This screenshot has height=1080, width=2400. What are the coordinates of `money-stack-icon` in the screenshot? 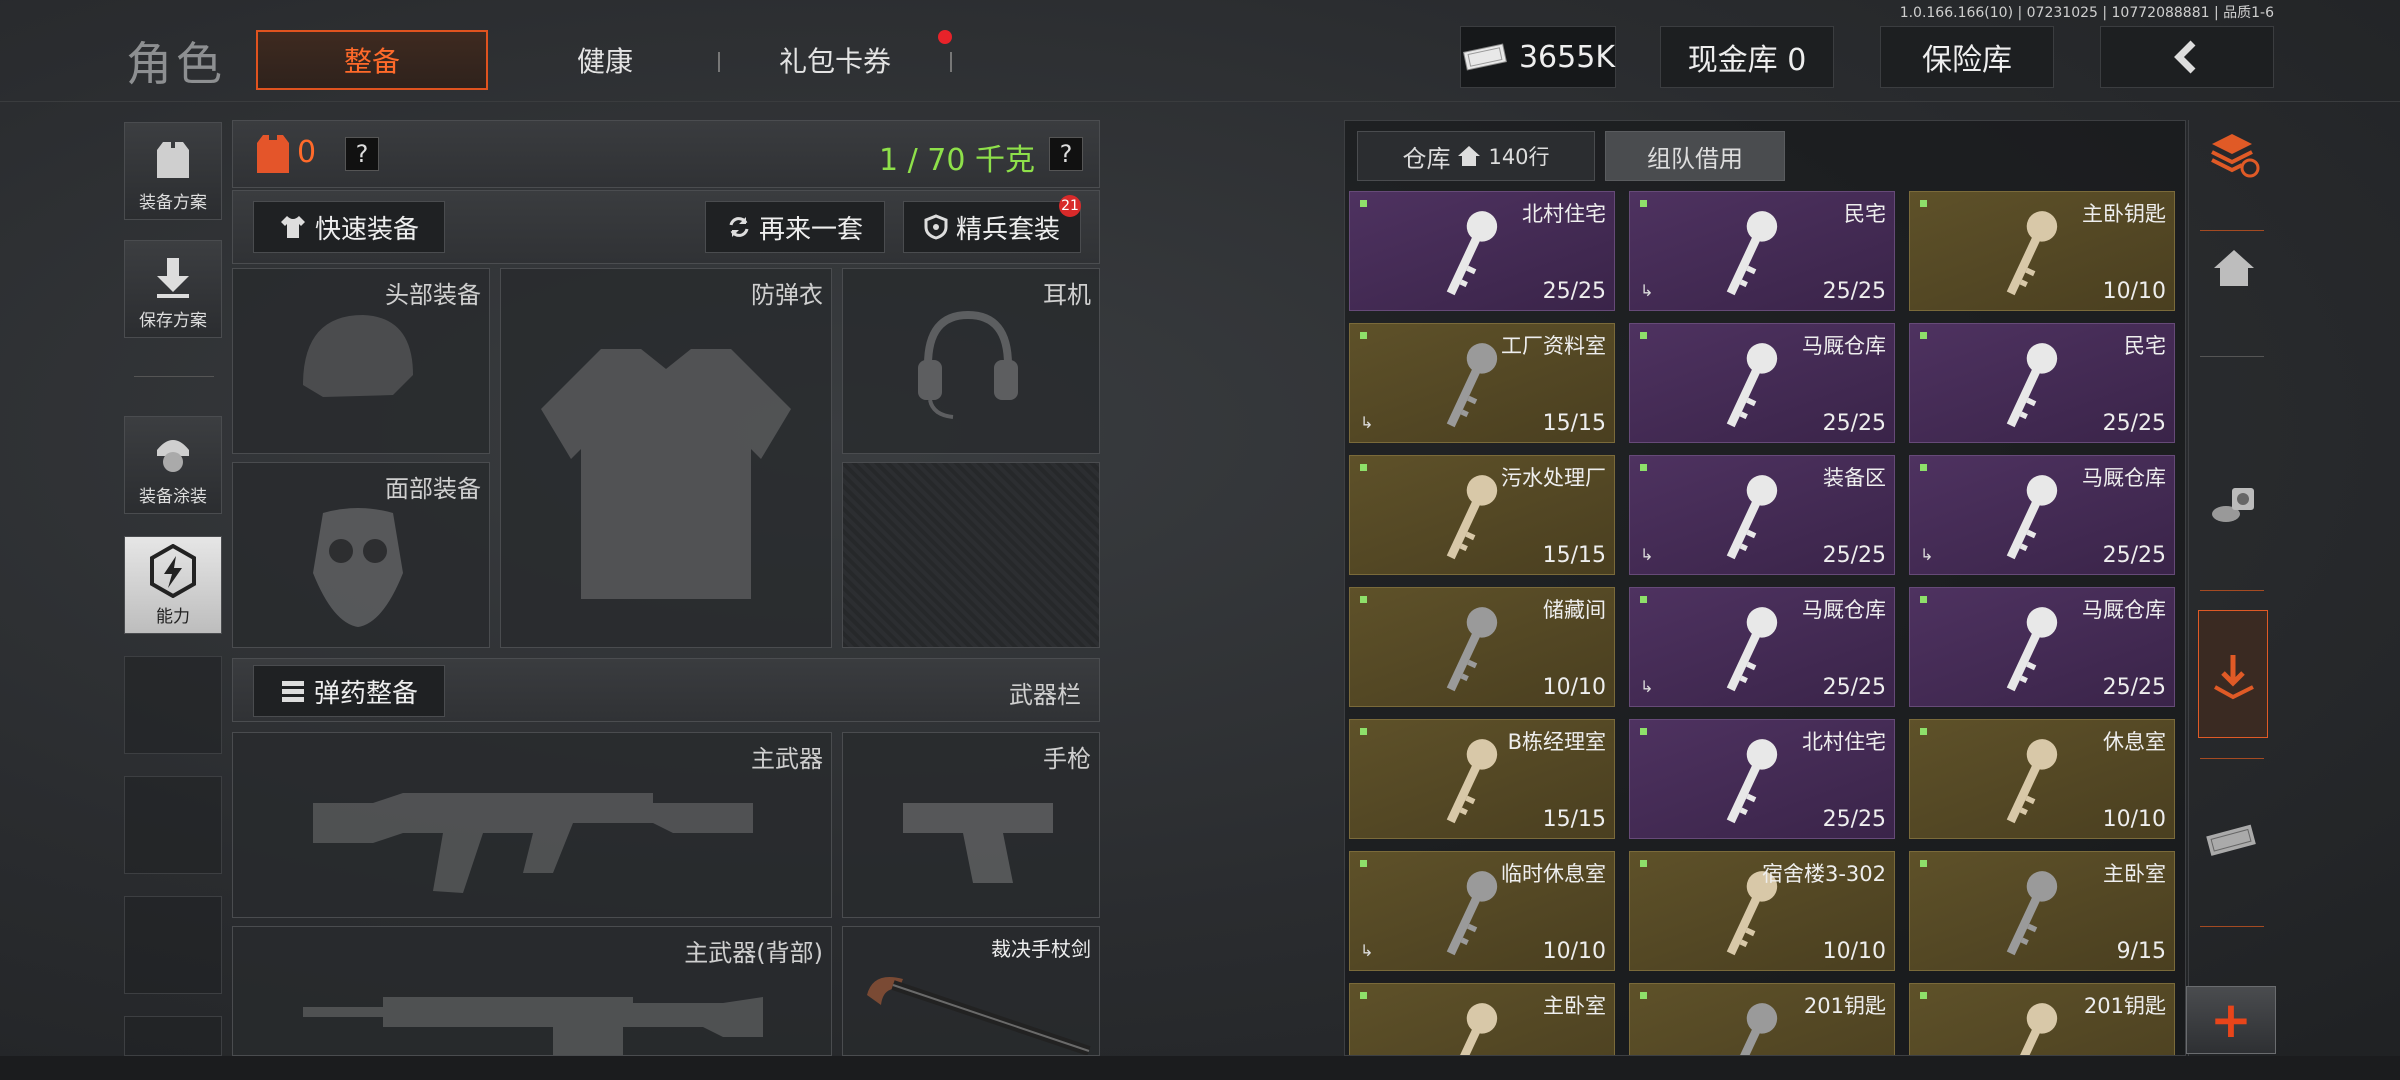 It's located at (2232, 840).